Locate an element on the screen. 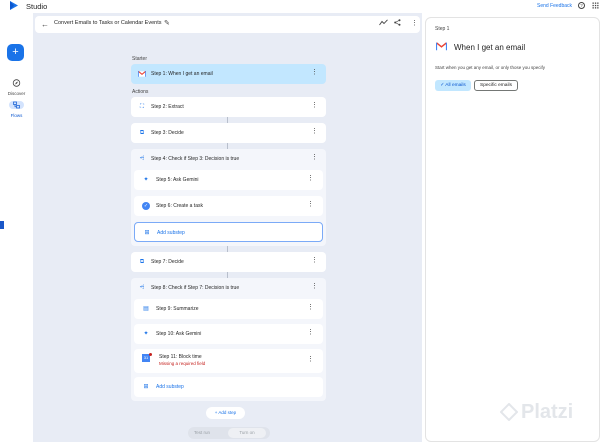 The image size is (603, 442). add-substep-2-label: Add substep is located at coordinates (170, 387).